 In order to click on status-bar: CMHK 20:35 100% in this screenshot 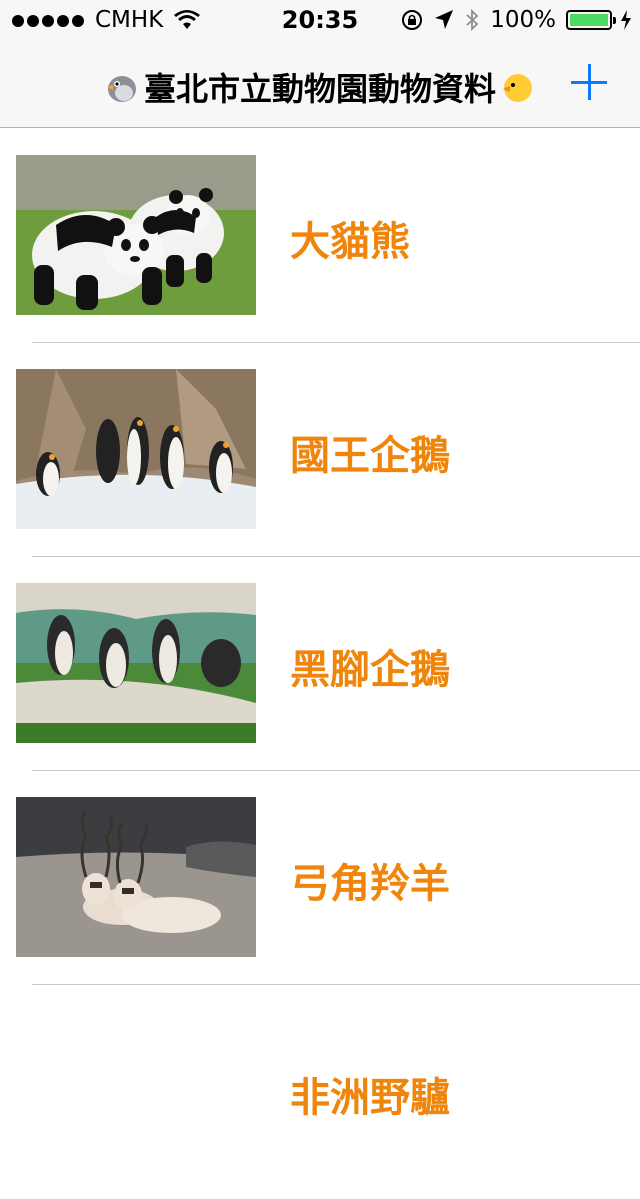, I will do `click(320, 20)`.